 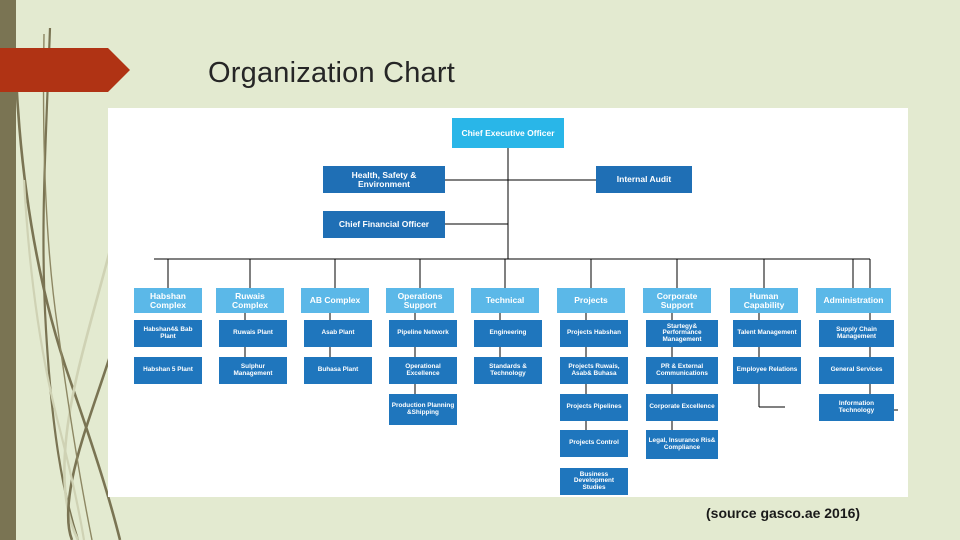 I want to click on org-unit-corporate-support-3-label: Corporate Excellence, so click(x=682, y=407).